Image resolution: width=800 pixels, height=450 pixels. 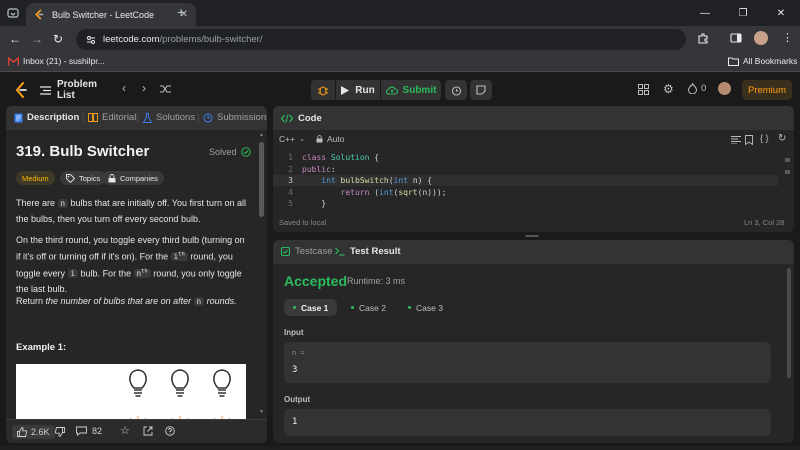 I want to click on share-icon, so click(x=148, y=431).